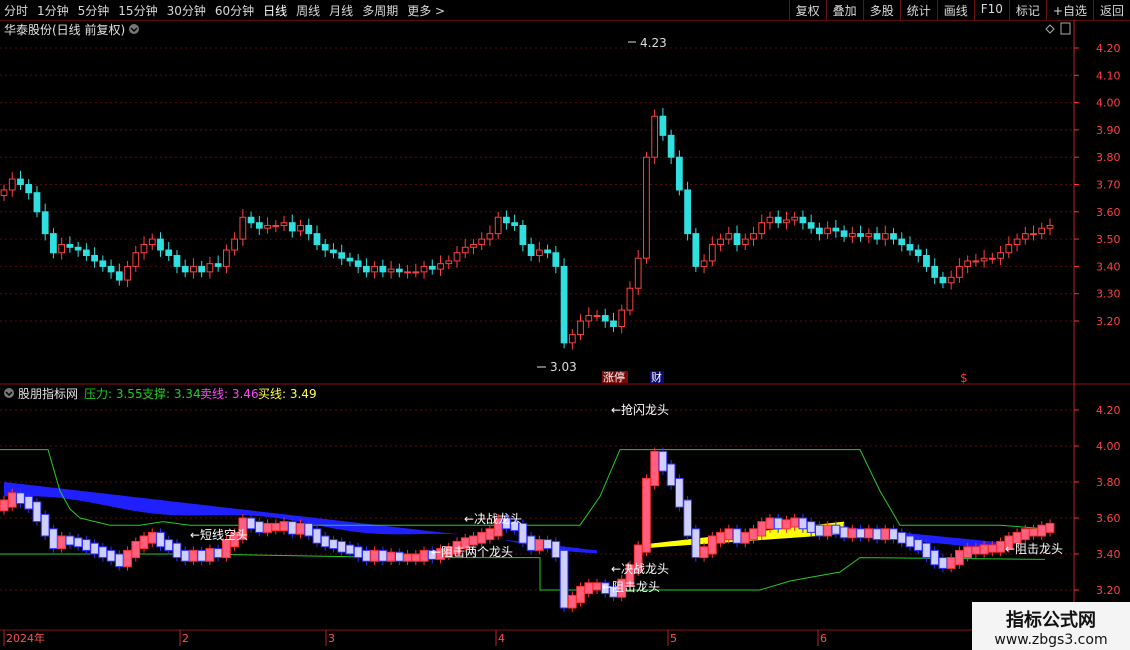 The height and width of the screenshot is (650, 1130). Describe the element at coordinates (134, 29) in the screenshot. I see `dropdown-icon` at that location.